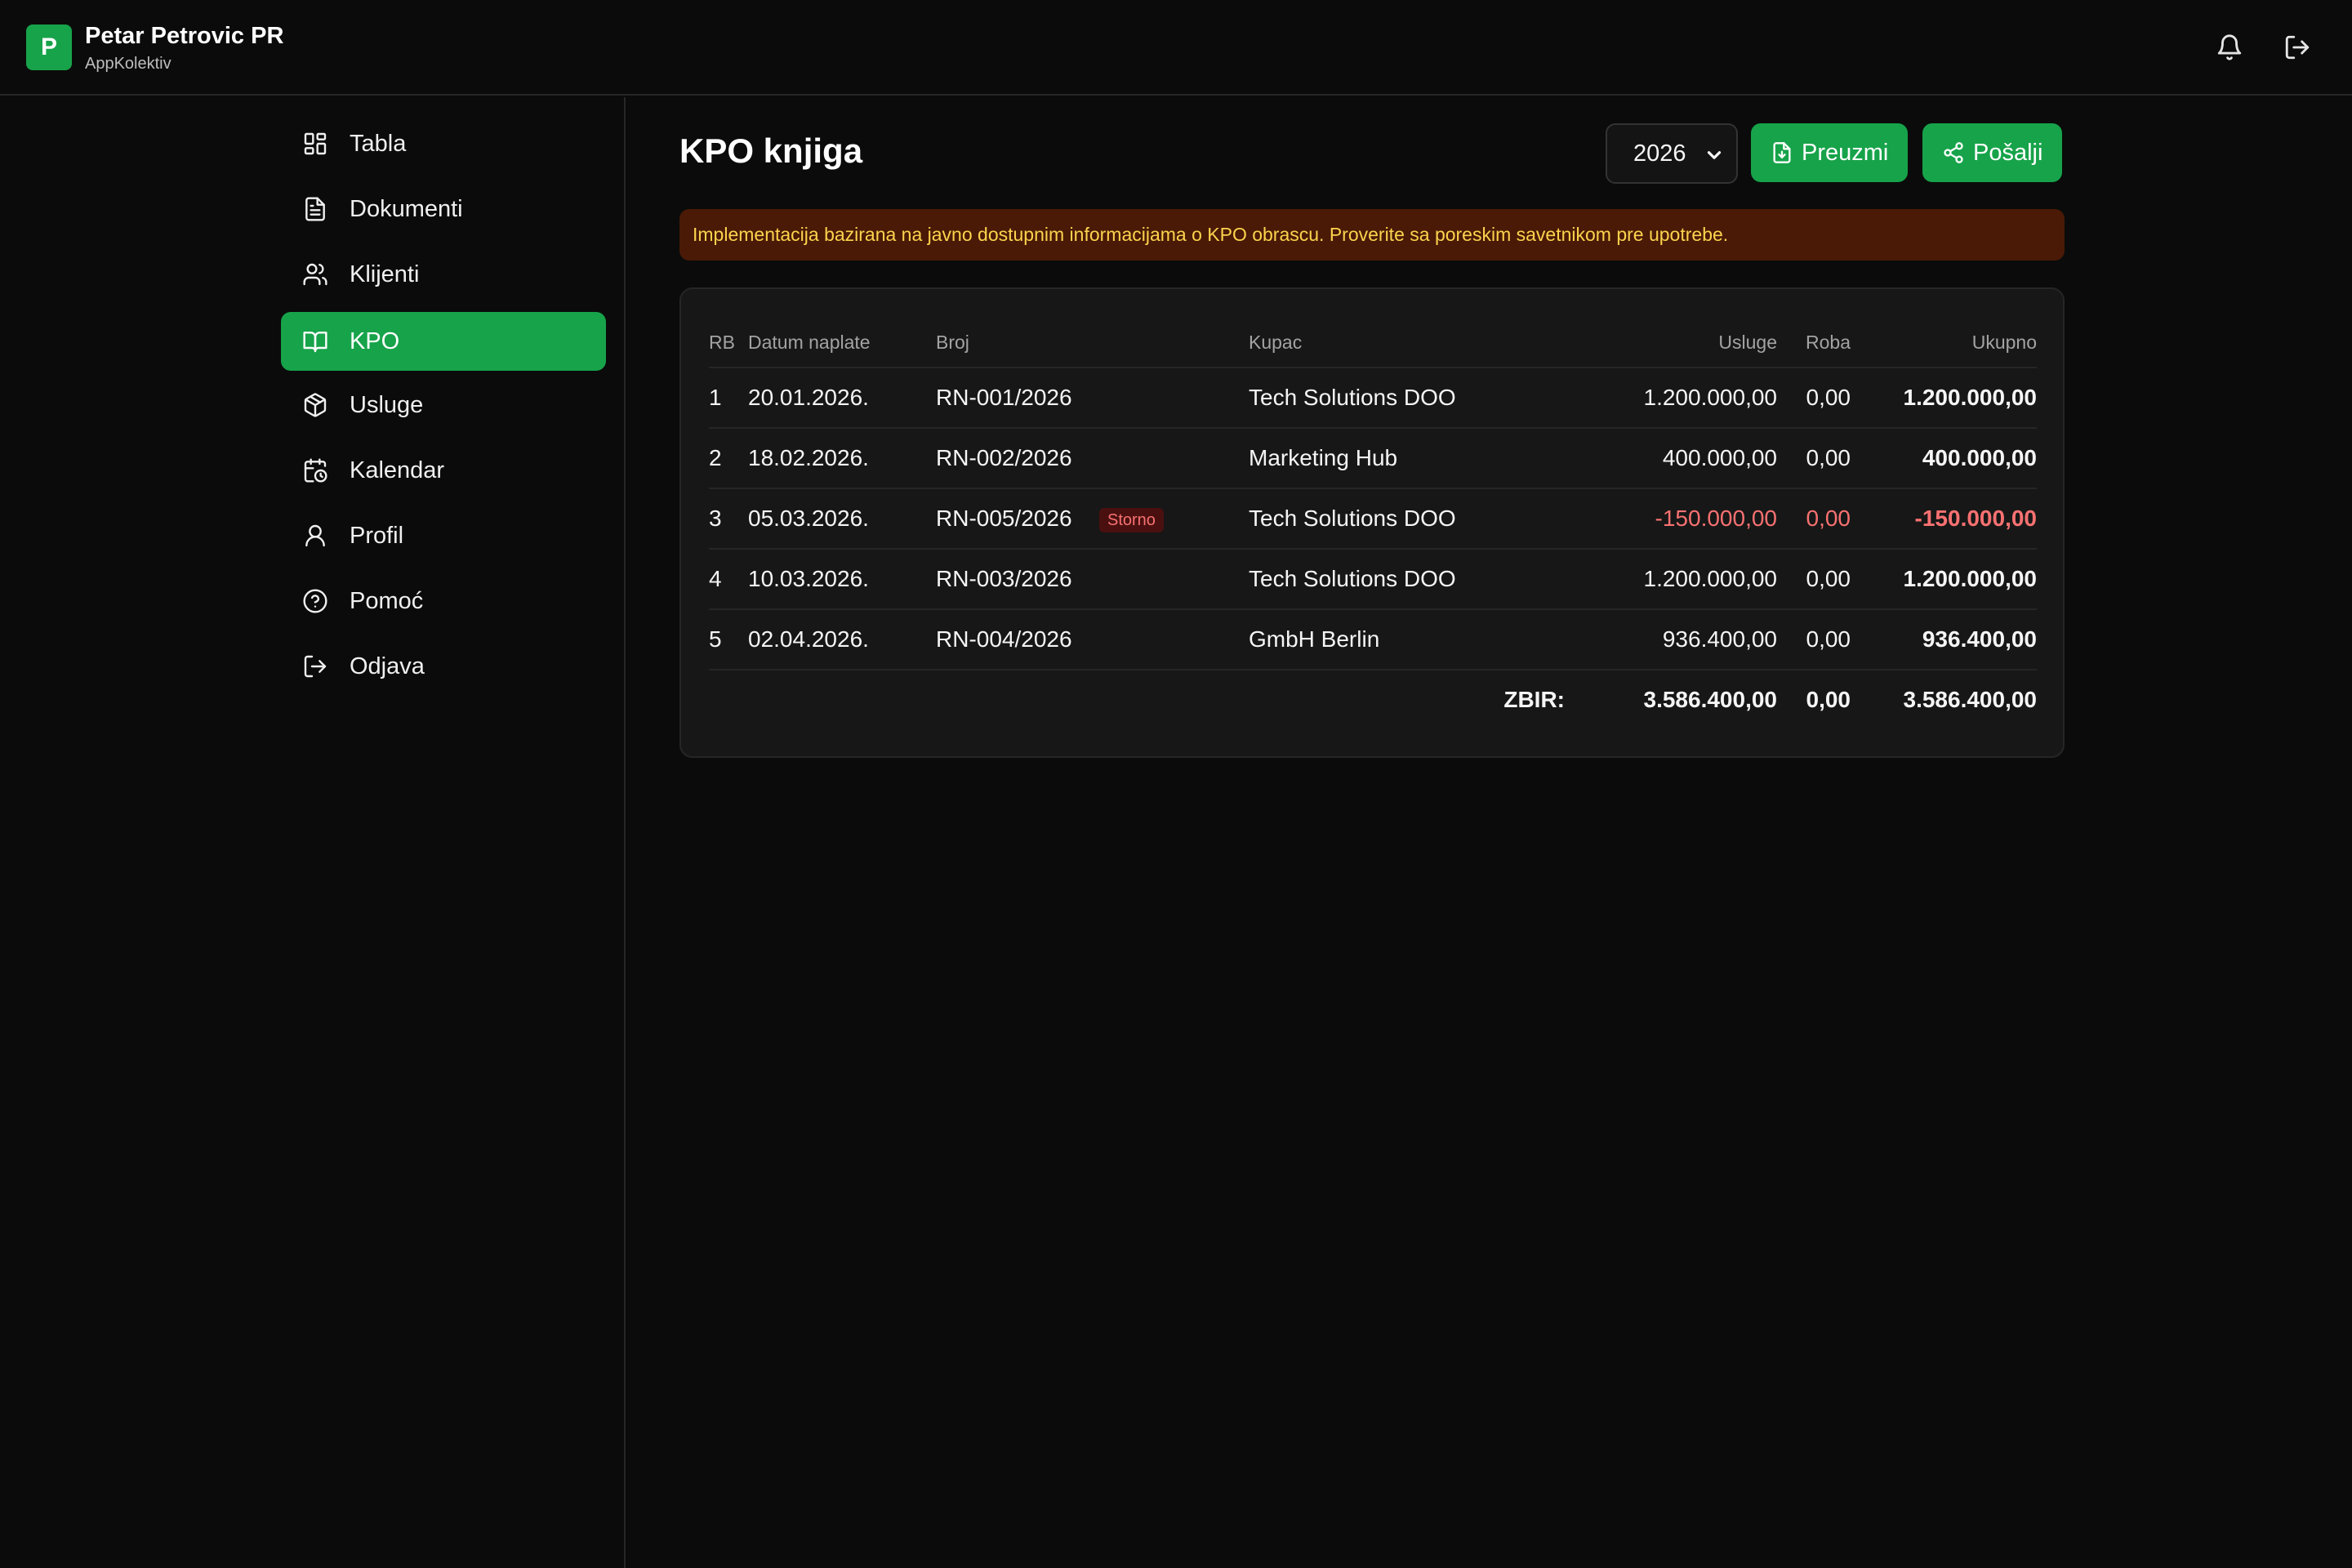 This screenshot has width=2352, height=1568. What do you see at coordinates (1131, 520) in the screenshot?
I see `storno-badge: Storno` at bounding box center [1131, 520].